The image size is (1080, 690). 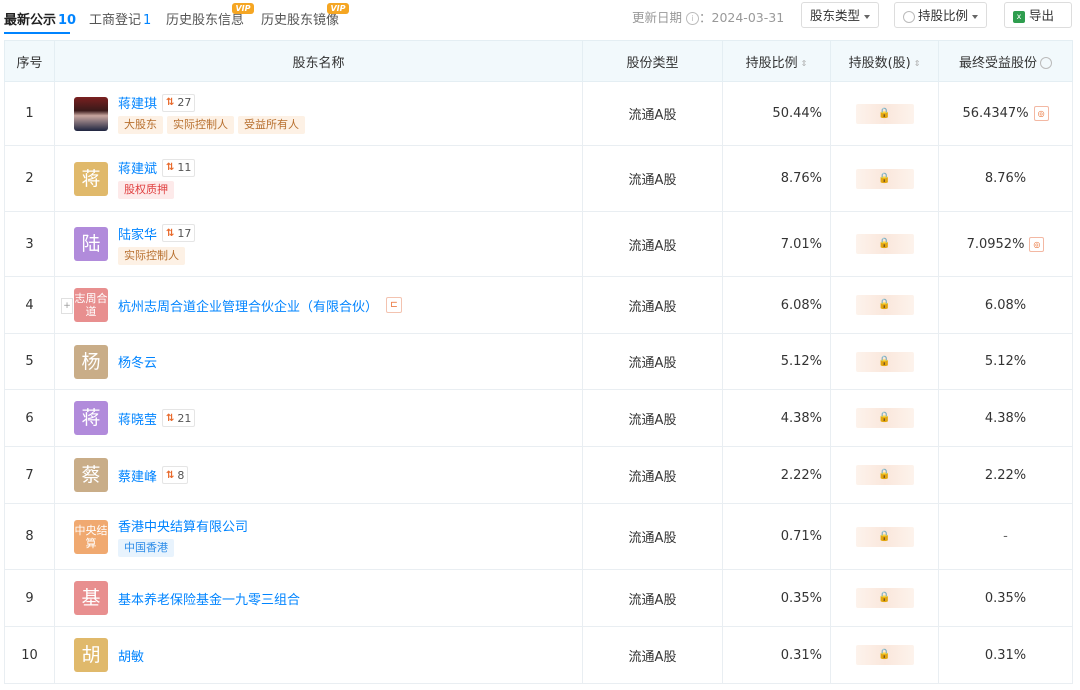 I want to click on avatar: 蔡, so click(x=91, y=475).